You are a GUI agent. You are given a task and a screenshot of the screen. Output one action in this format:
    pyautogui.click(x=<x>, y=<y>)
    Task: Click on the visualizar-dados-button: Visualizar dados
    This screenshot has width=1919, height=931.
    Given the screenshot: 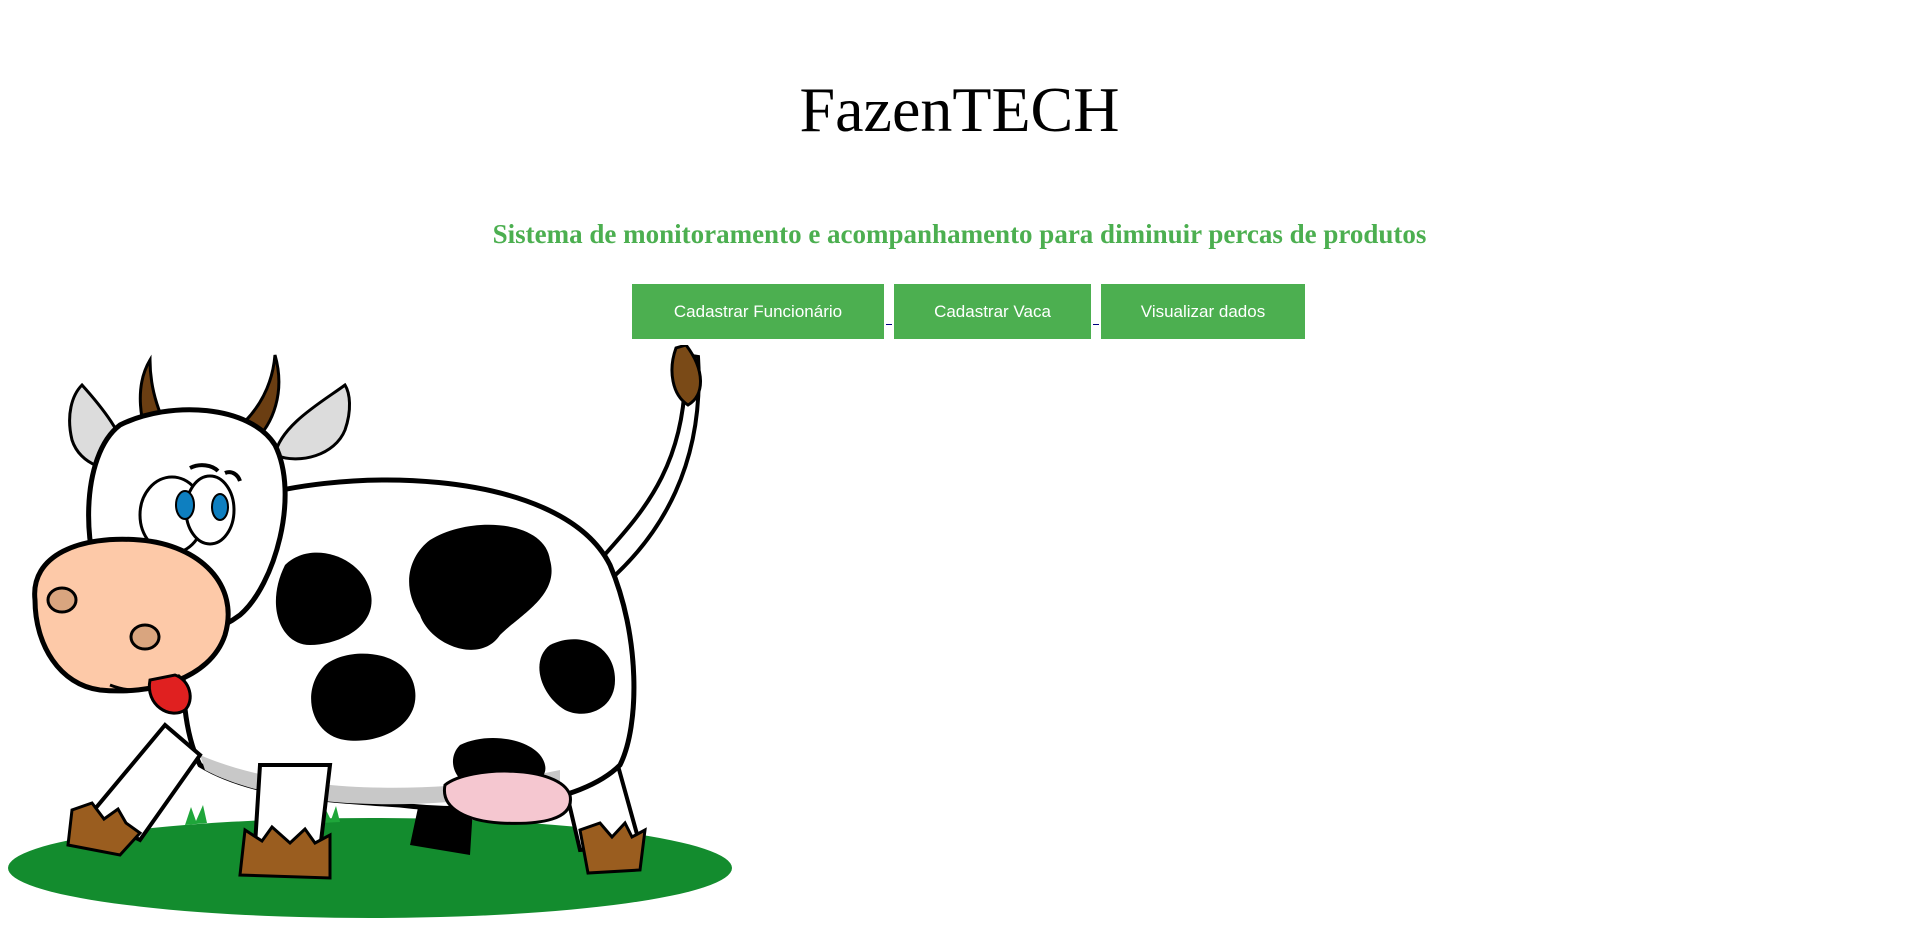 What is the action you would take?
    pyautogui.click(x=1203, y=311)
    